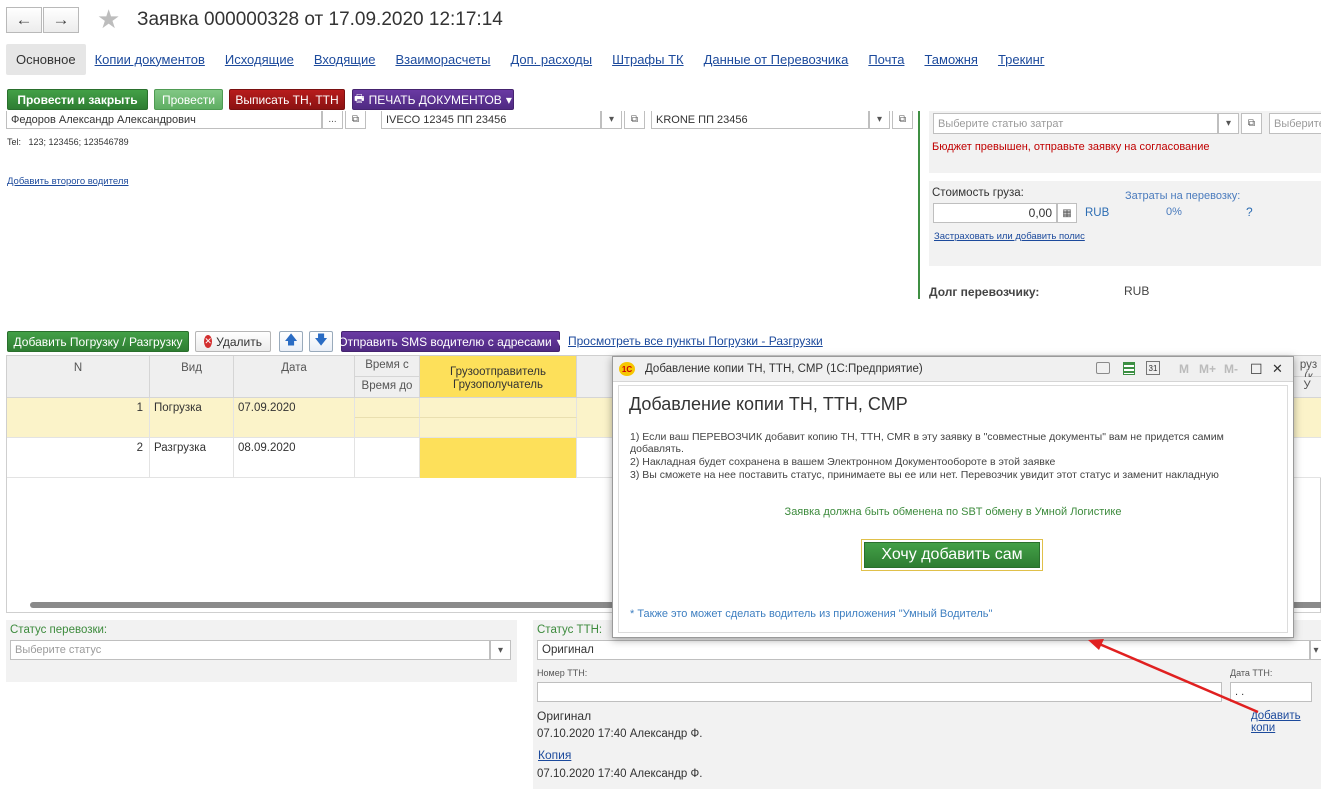 The height and width of the screenshot is (789, 1321). What do you see at coordinates (1177, 677) in the screenshot?
I see `annotation-arrow-line` at bounding box center [1177, 677].